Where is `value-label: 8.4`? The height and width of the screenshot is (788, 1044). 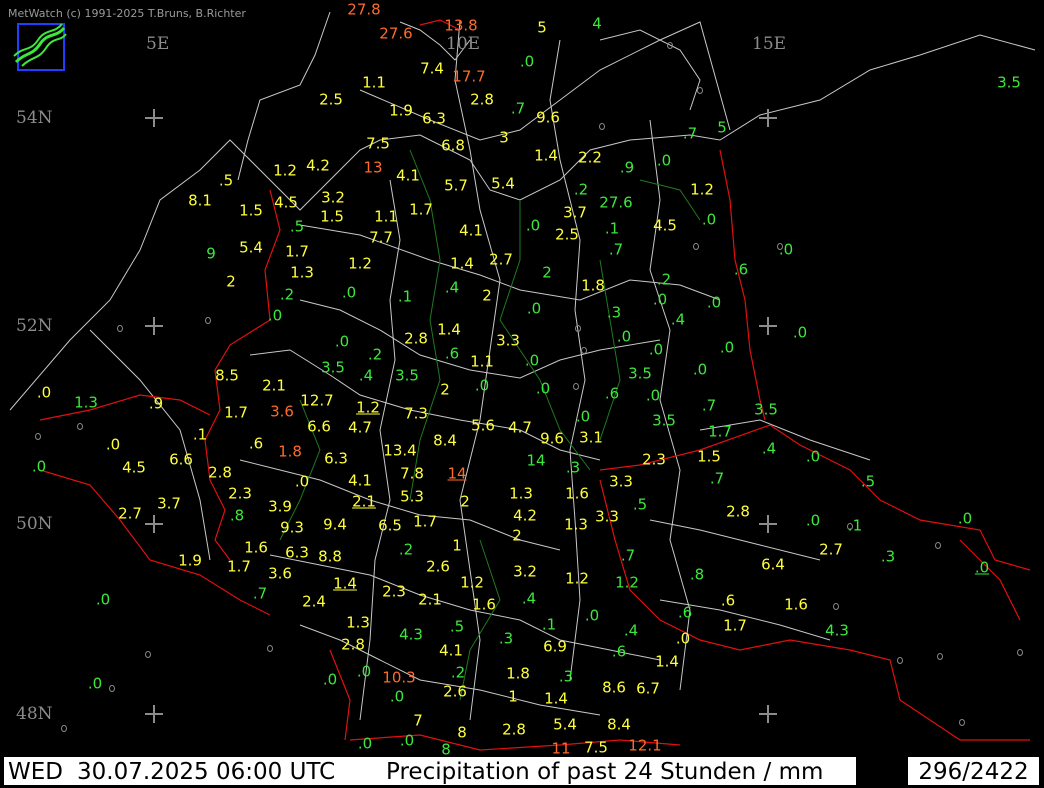 value-label: 8.4 is located at coordinates (445, 440).